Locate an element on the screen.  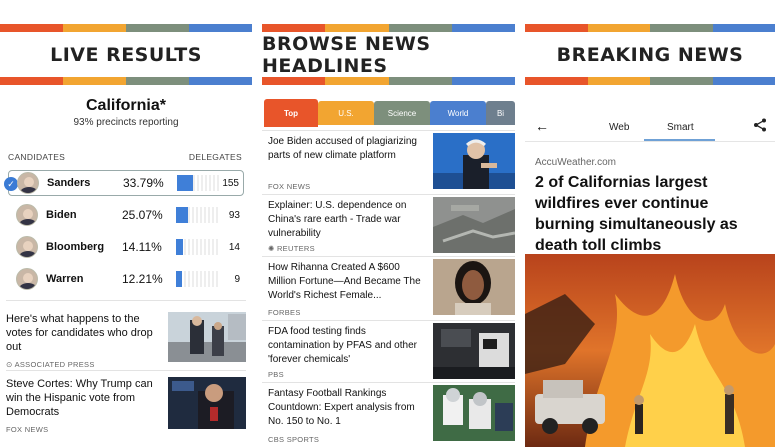
candidate-delegates: 93 is located at coordinates (234, 215).